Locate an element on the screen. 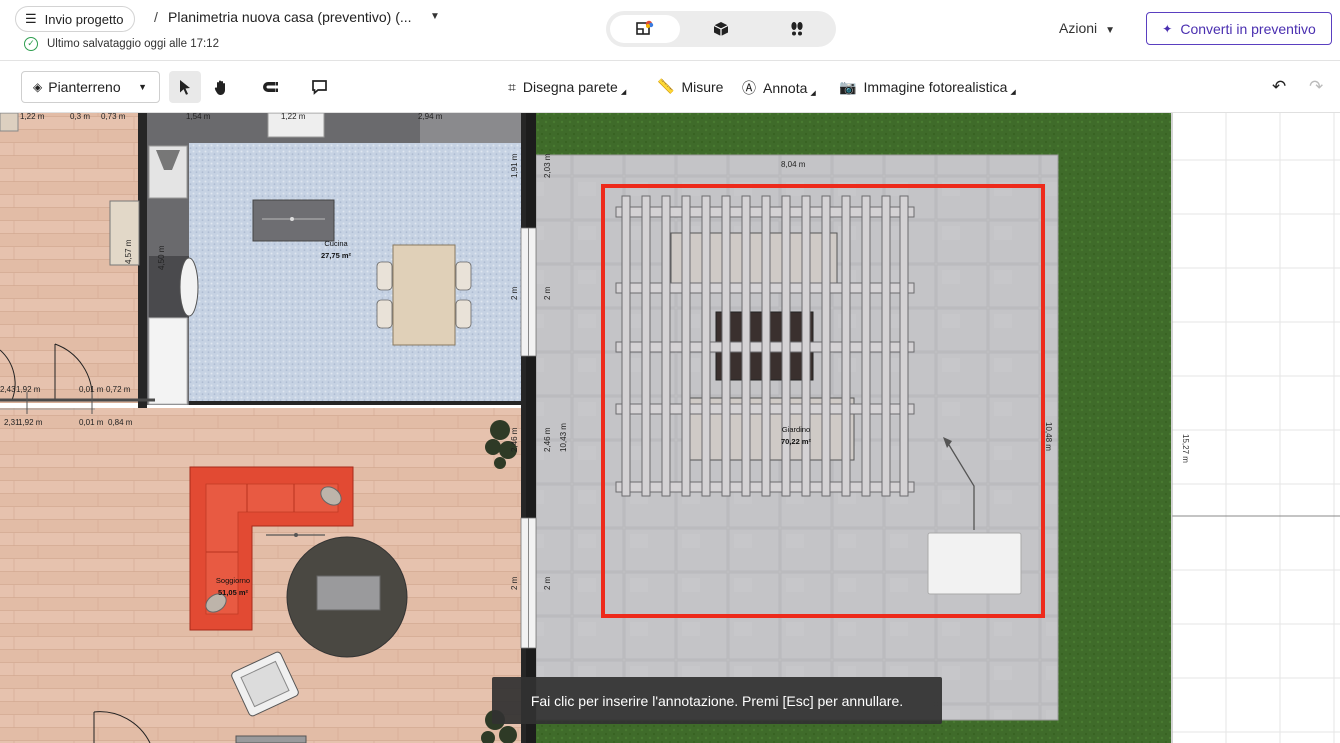 This screenshot has width=1340, height=743. dim-label: 10,43 m is located at coordinates (563, 437).